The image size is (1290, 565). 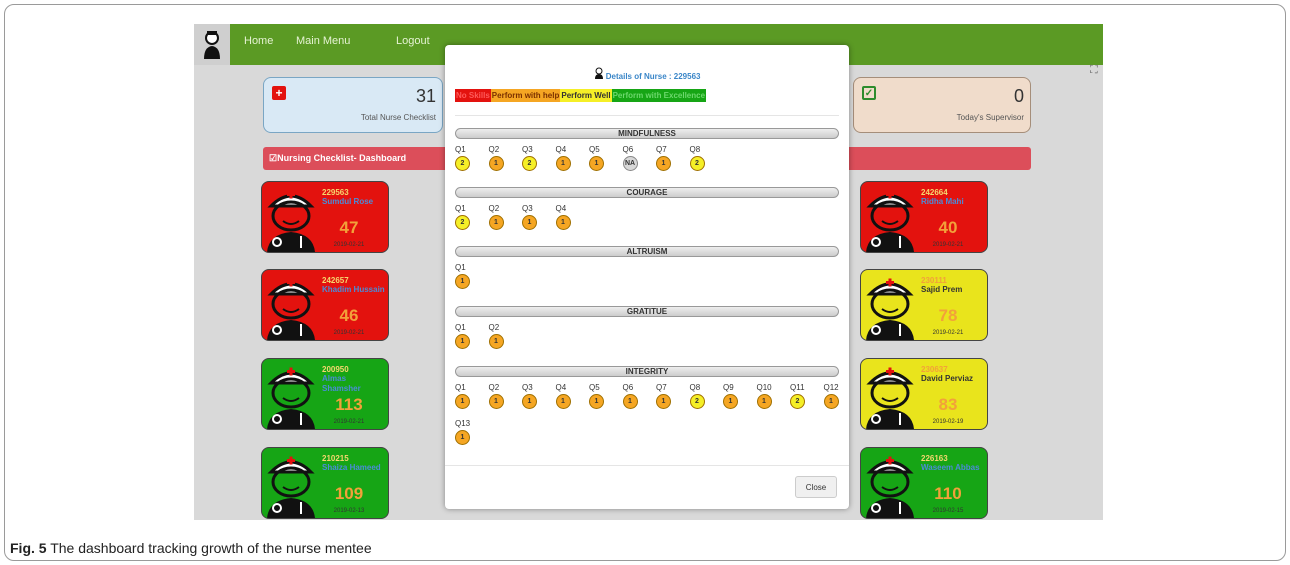 I want to click on nurse-name: Ridha Mahi, so click(x=942, y=201).